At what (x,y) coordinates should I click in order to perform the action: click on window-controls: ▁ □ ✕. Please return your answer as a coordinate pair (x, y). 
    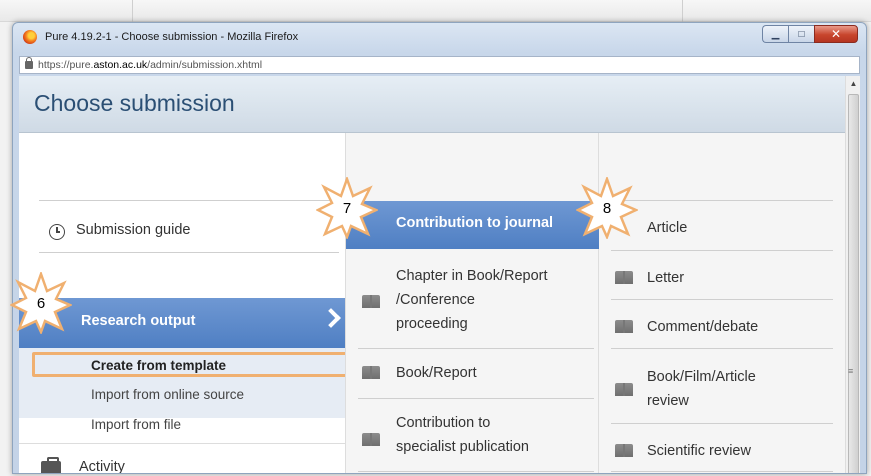
    Looking at the image, I should click on (810, 34).